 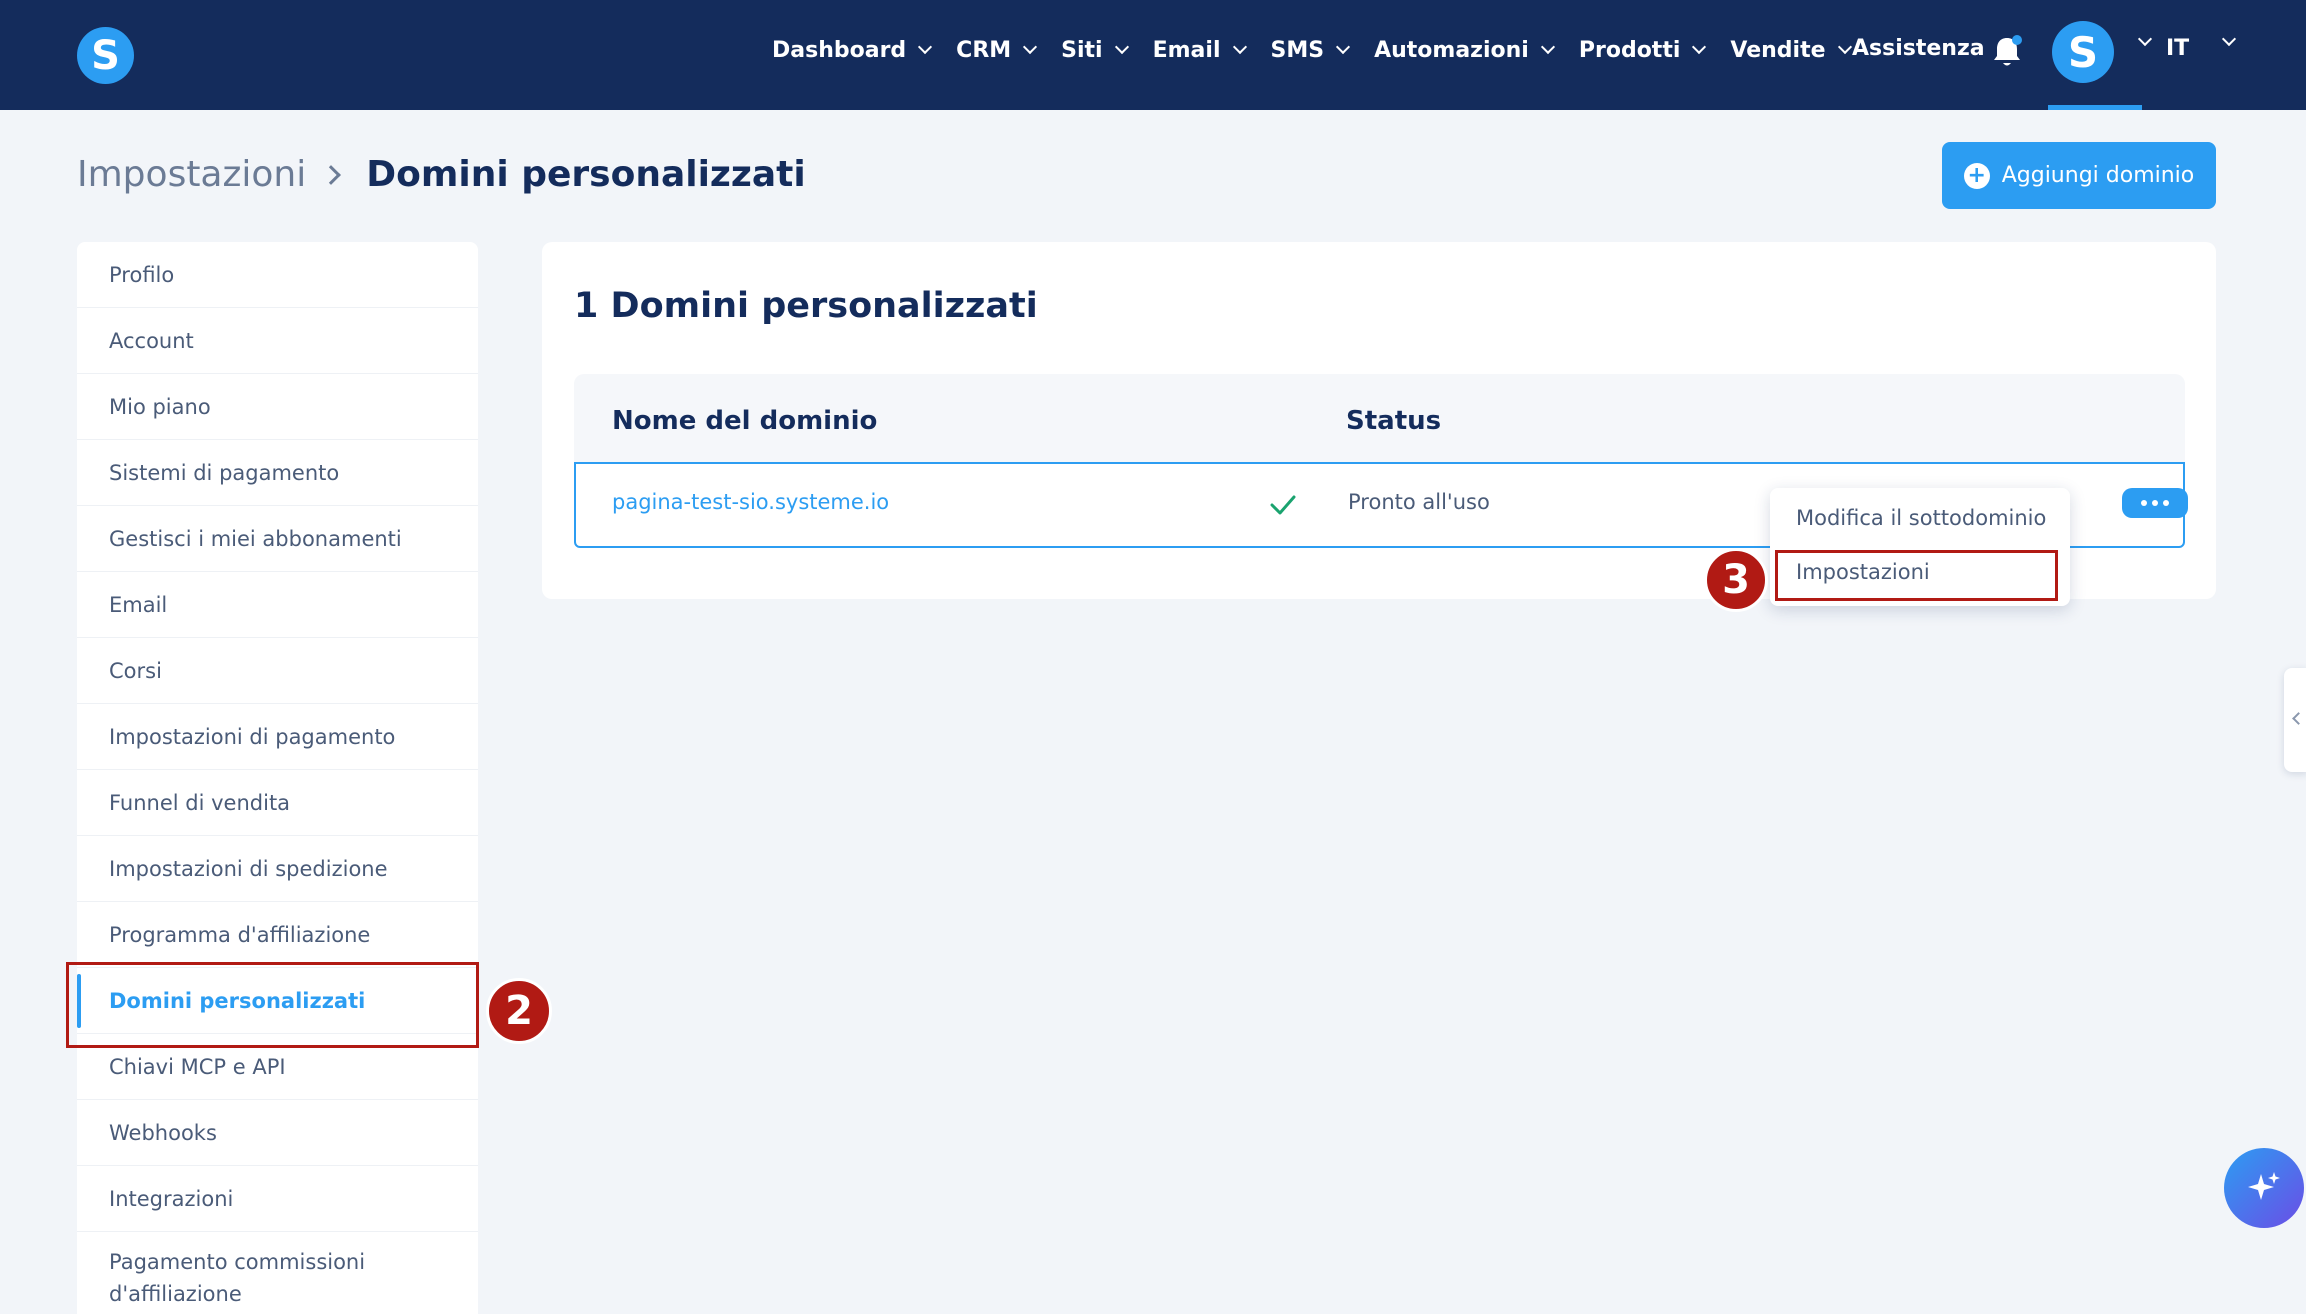 I want to click on sidebar-item-sistemi-pagamento: Sistemi di pagamento, so click(x=277, y=473).